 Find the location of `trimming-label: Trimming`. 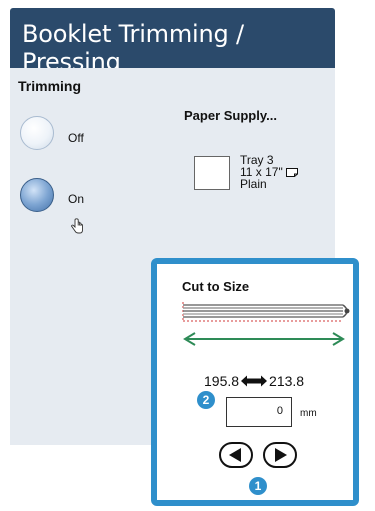

trimming-label: Trimming is located at coordinates (50, 86).